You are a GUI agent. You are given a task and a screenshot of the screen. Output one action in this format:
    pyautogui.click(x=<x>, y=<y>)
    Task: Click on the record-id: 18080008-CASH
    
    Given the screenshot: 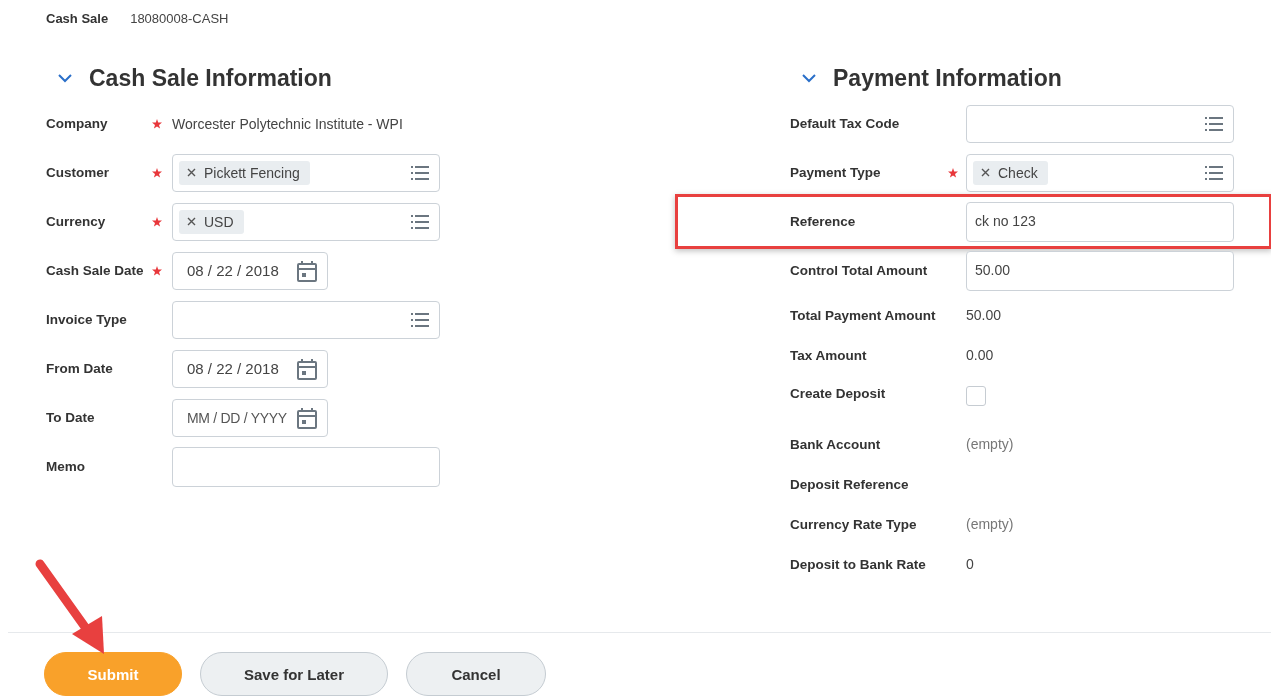 What is the action you would take?
    pyautogui.click(x=179, y=18)
    